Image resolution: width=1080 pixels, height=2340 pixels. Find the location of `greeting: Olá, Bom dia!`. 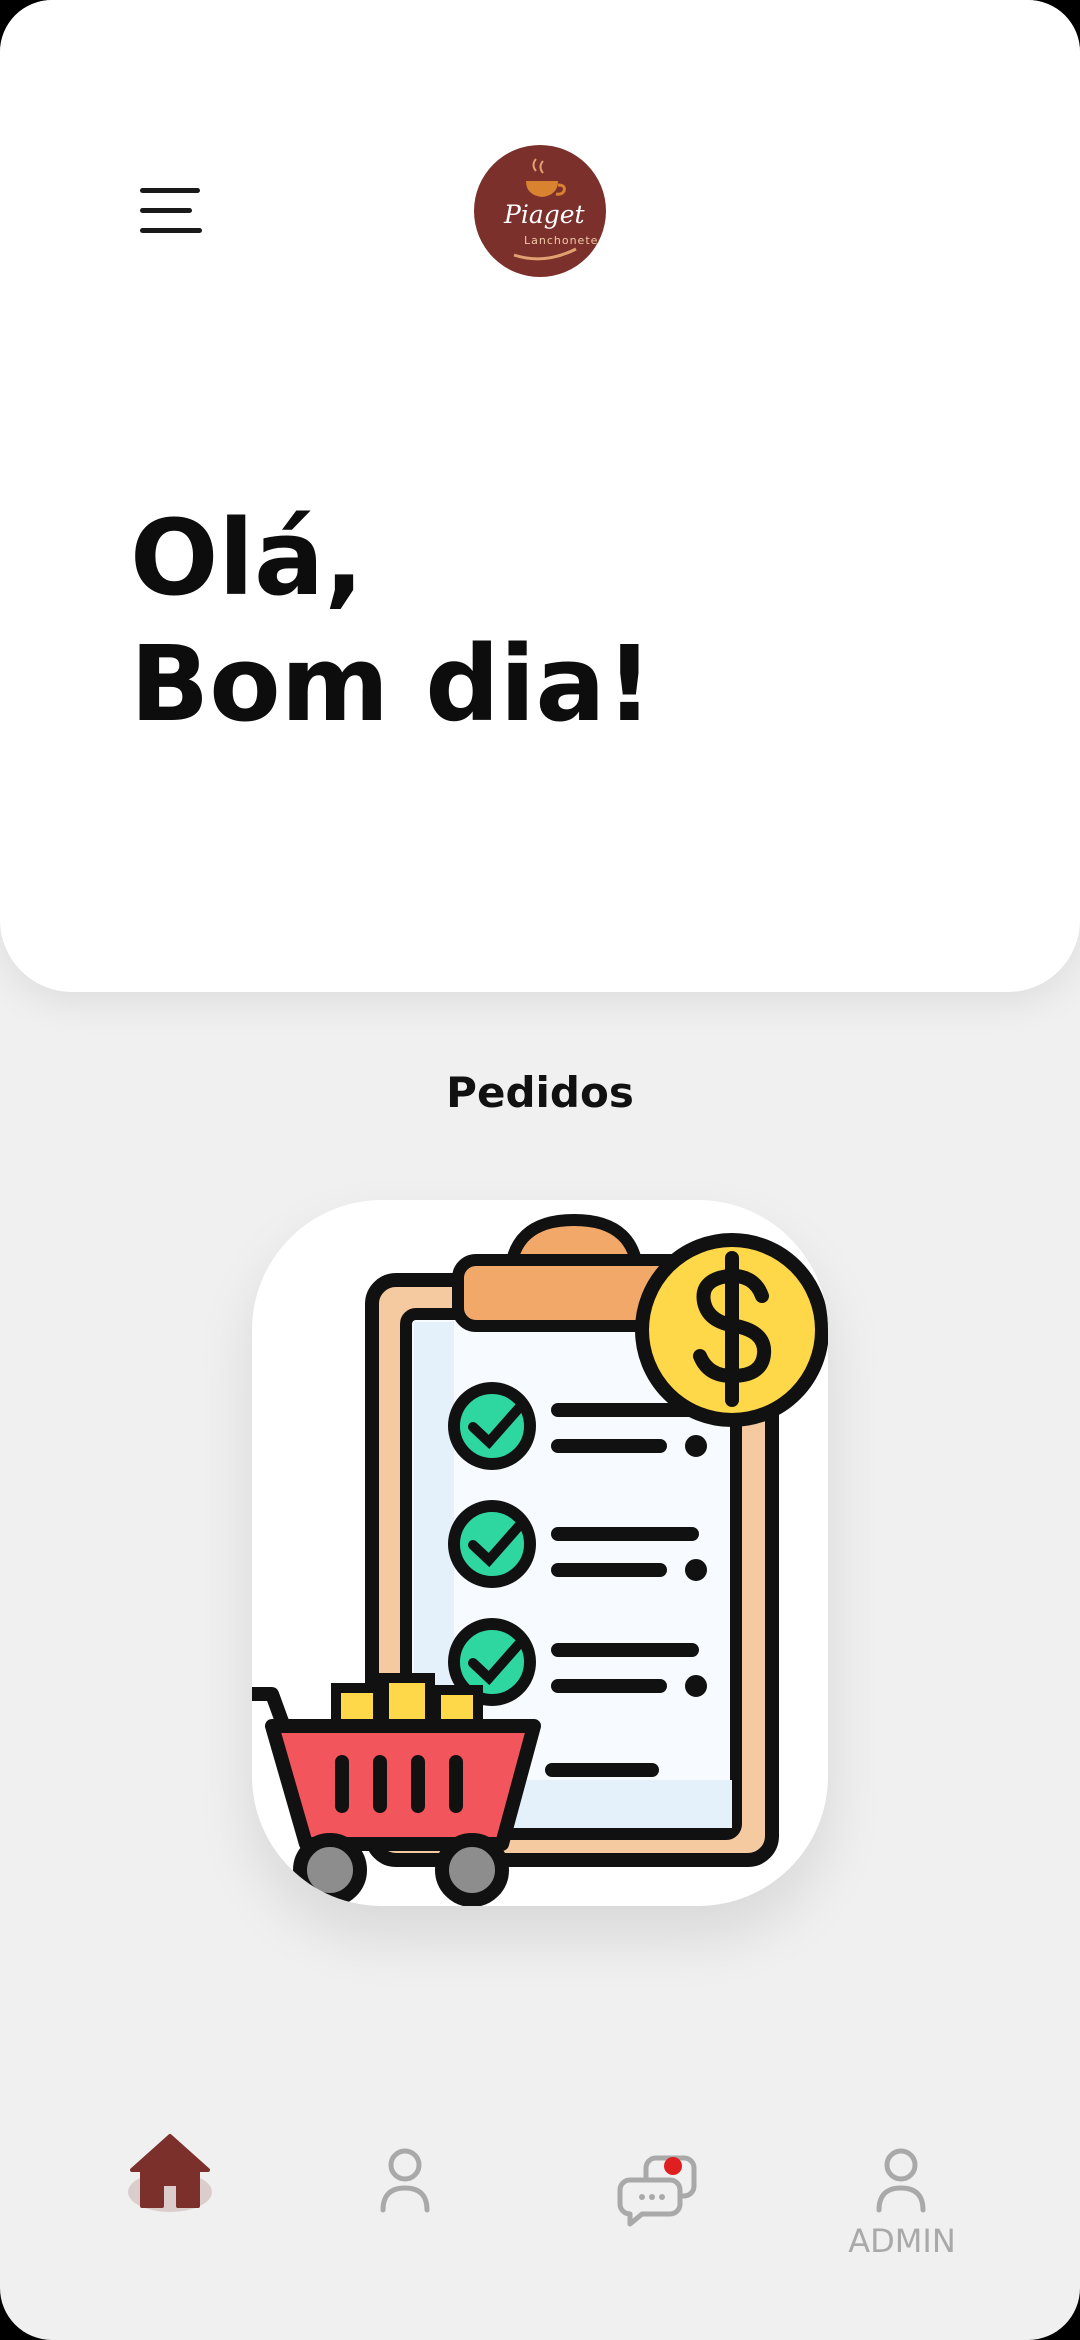

greeting: Olá, Bom dia! is located at coordinates (391, 621).